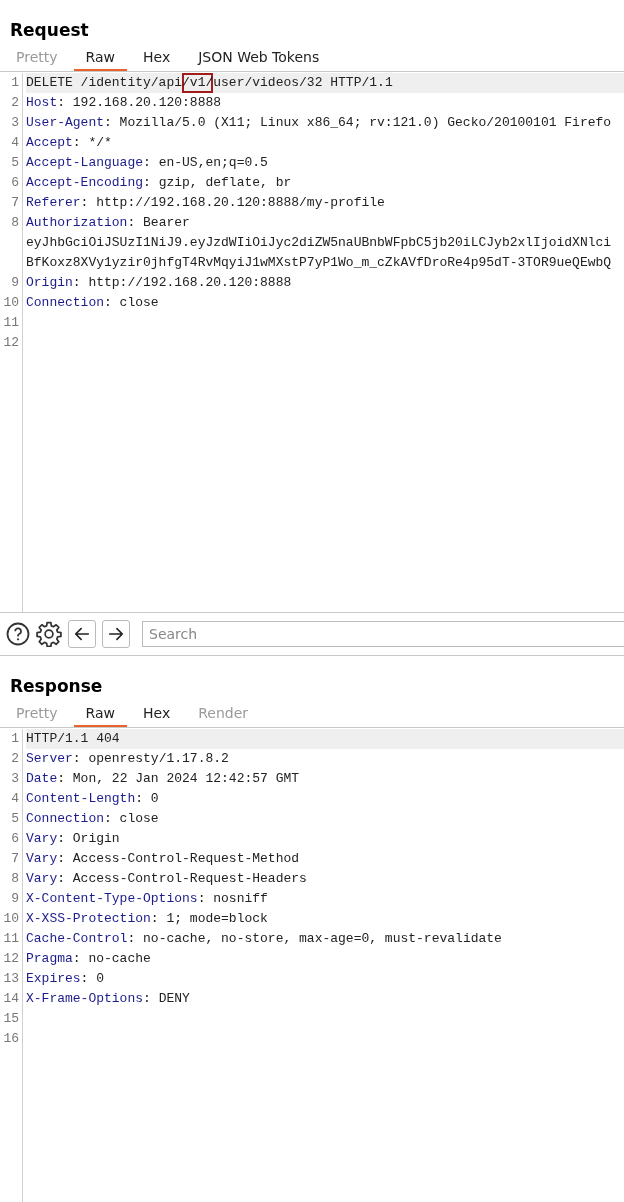  I want to click on settings-icon, so click(49, 634).